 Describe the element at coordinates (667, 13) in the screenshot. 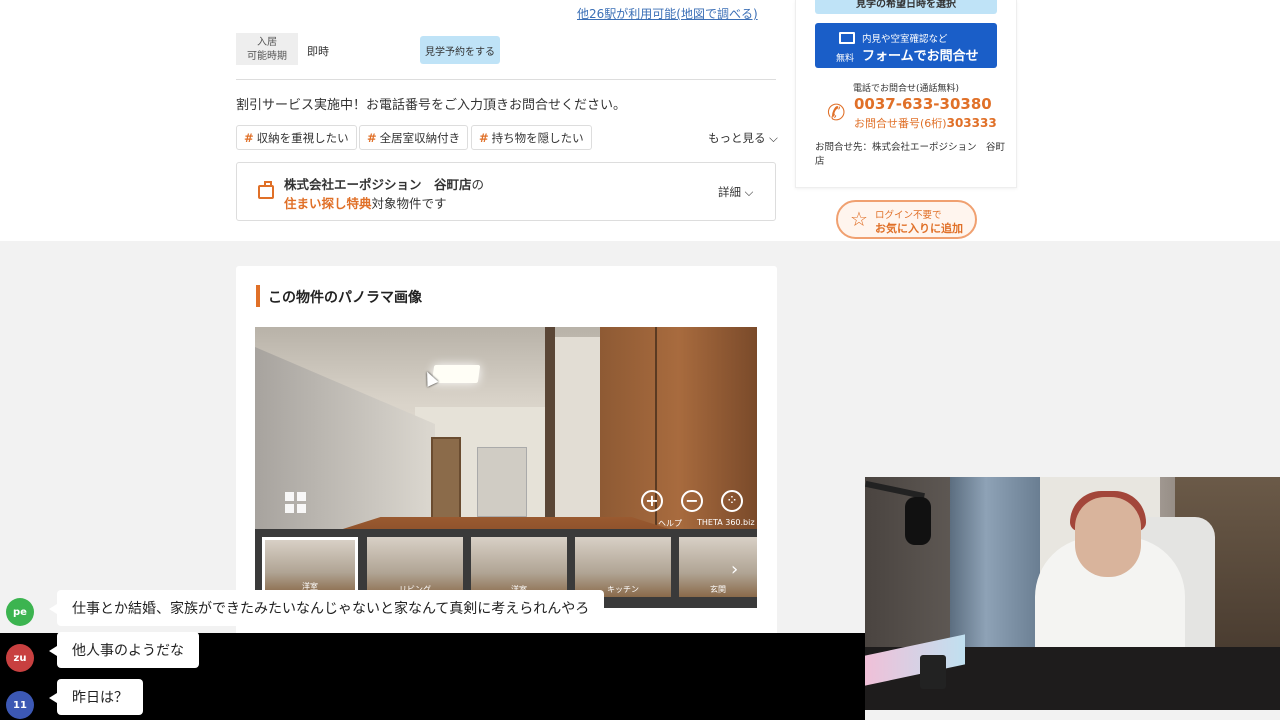

I see `station-map-link: 他26駅が利用可能(地図で調べる)` at that location.